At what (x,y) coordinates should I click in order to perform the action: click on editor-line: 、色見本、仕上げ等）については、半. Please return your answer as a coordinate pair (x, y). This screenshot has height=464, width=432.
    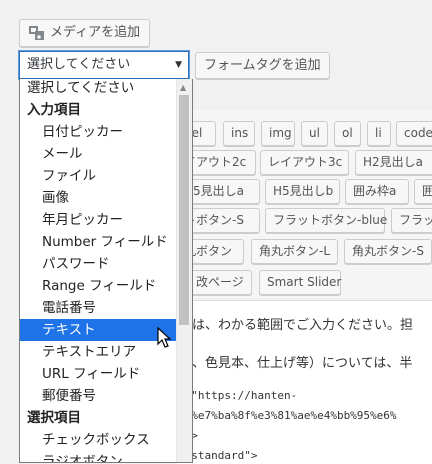
    Looking at the image, I should click on (302, 363).